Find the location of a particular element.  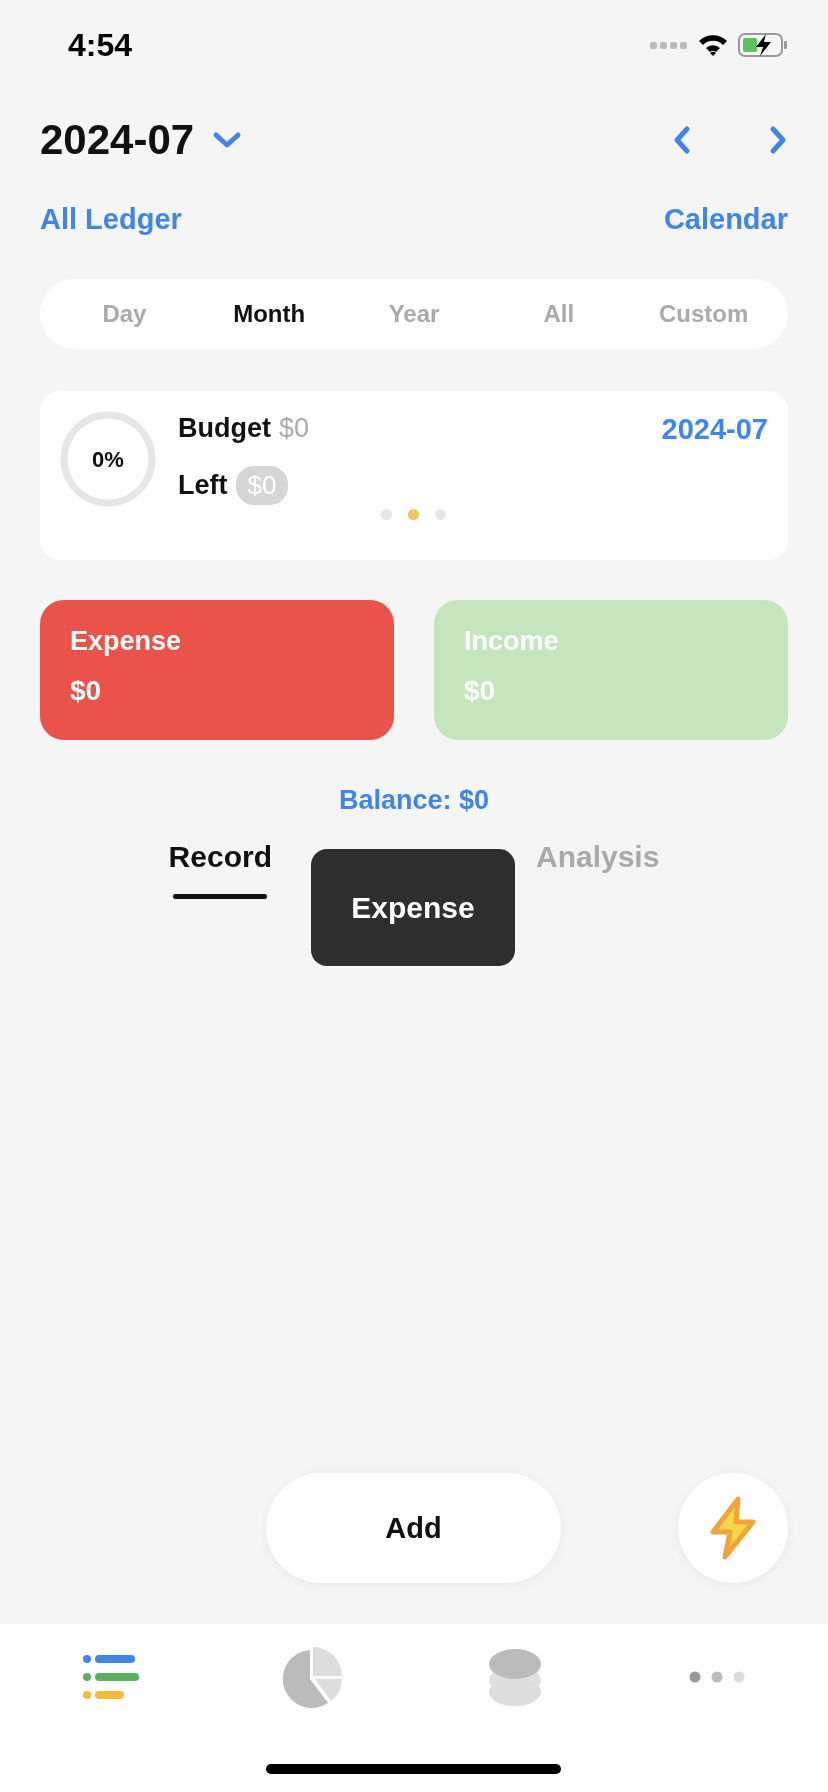

period-tab: Month is located at coordinates (269, 314).